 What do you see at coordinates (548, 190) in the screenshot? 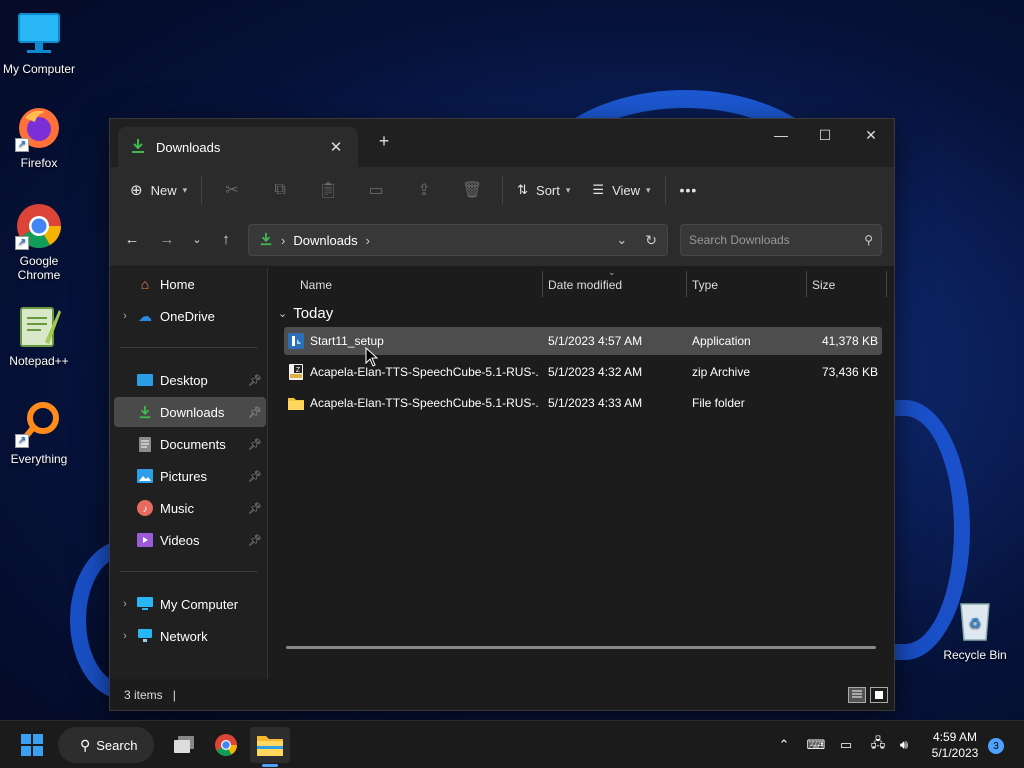
I see `sort-button-label: Sort` at bounding box center [548, 190].